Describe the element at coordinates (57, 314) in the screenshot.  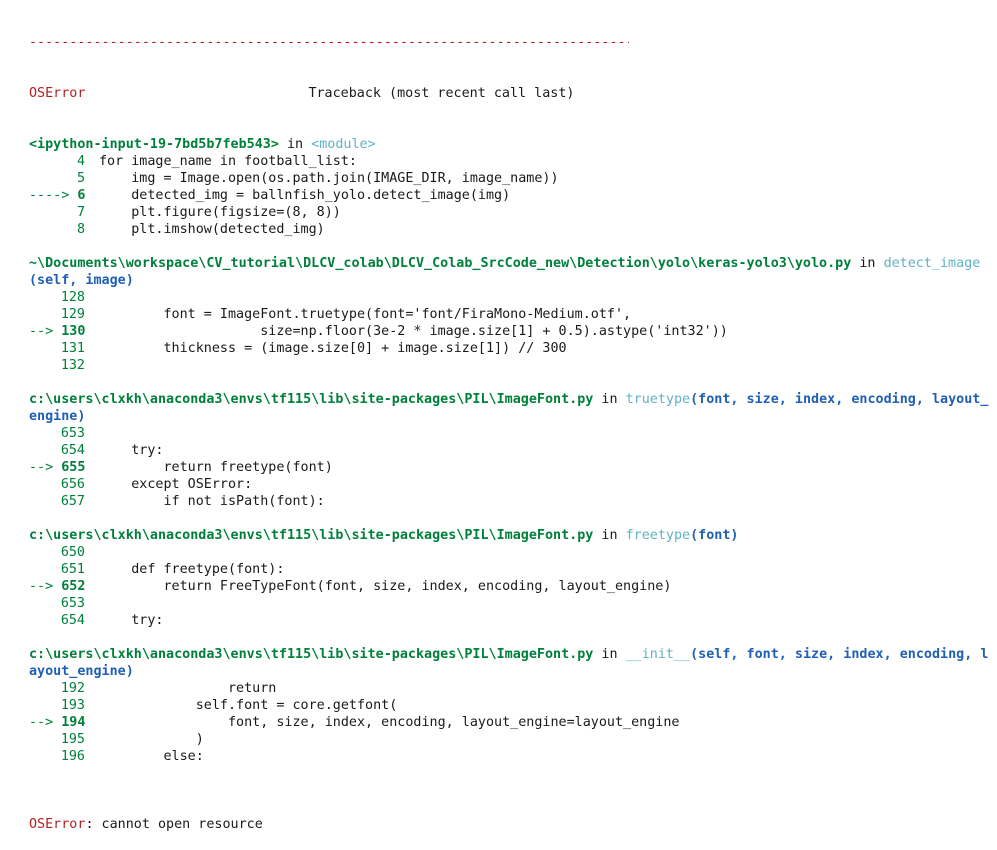
I see `line-gutter: 129` at that location.